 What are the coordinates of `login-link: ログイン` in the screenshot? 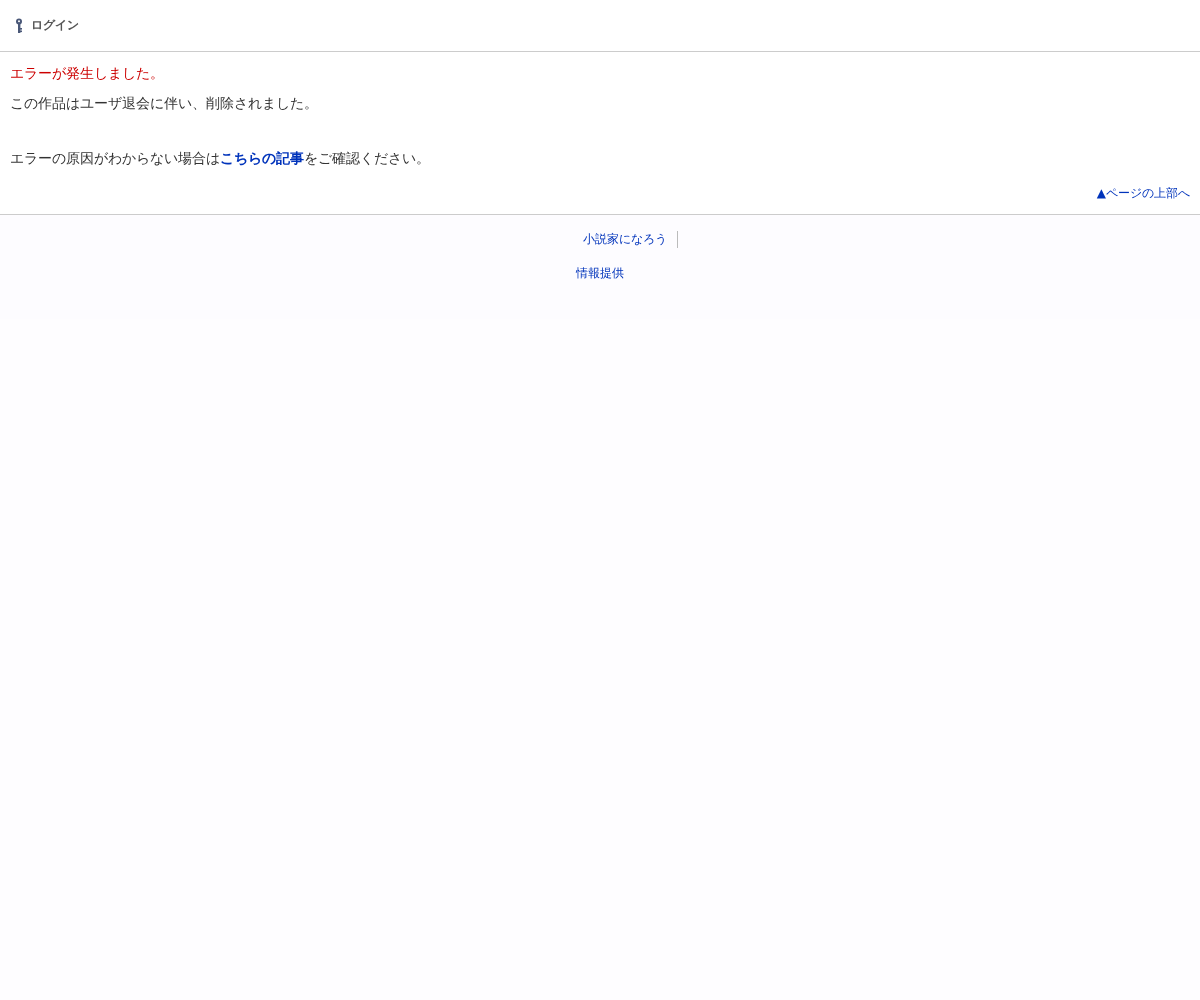 It's located at (47, 25).